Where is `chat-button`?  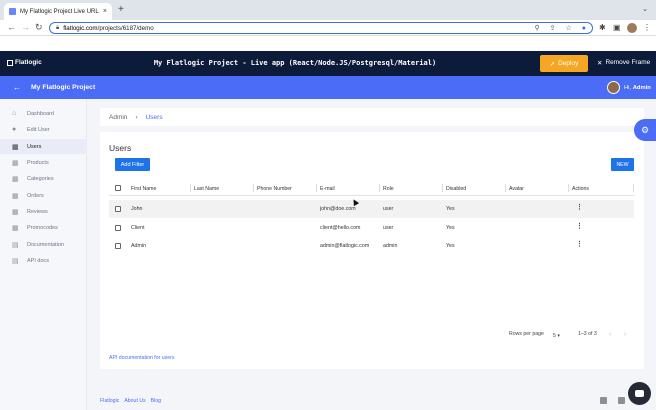 chat-button is located at coordinates (639, 393).